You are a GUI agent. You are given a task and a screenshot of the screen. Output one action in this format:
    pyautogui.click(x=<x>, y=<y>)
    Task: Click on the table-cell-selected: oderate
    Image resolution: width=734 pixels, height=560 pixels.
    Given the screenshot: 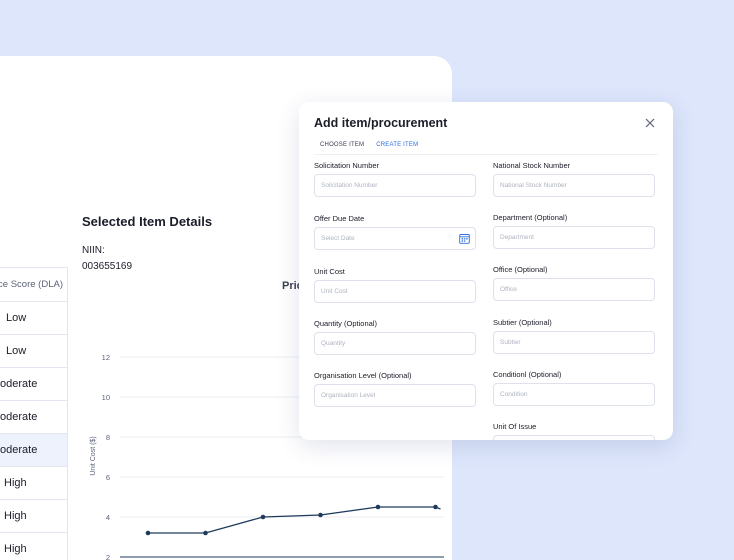 What is the action you would take?
    pyautogui.click(x=34, y=450)
    